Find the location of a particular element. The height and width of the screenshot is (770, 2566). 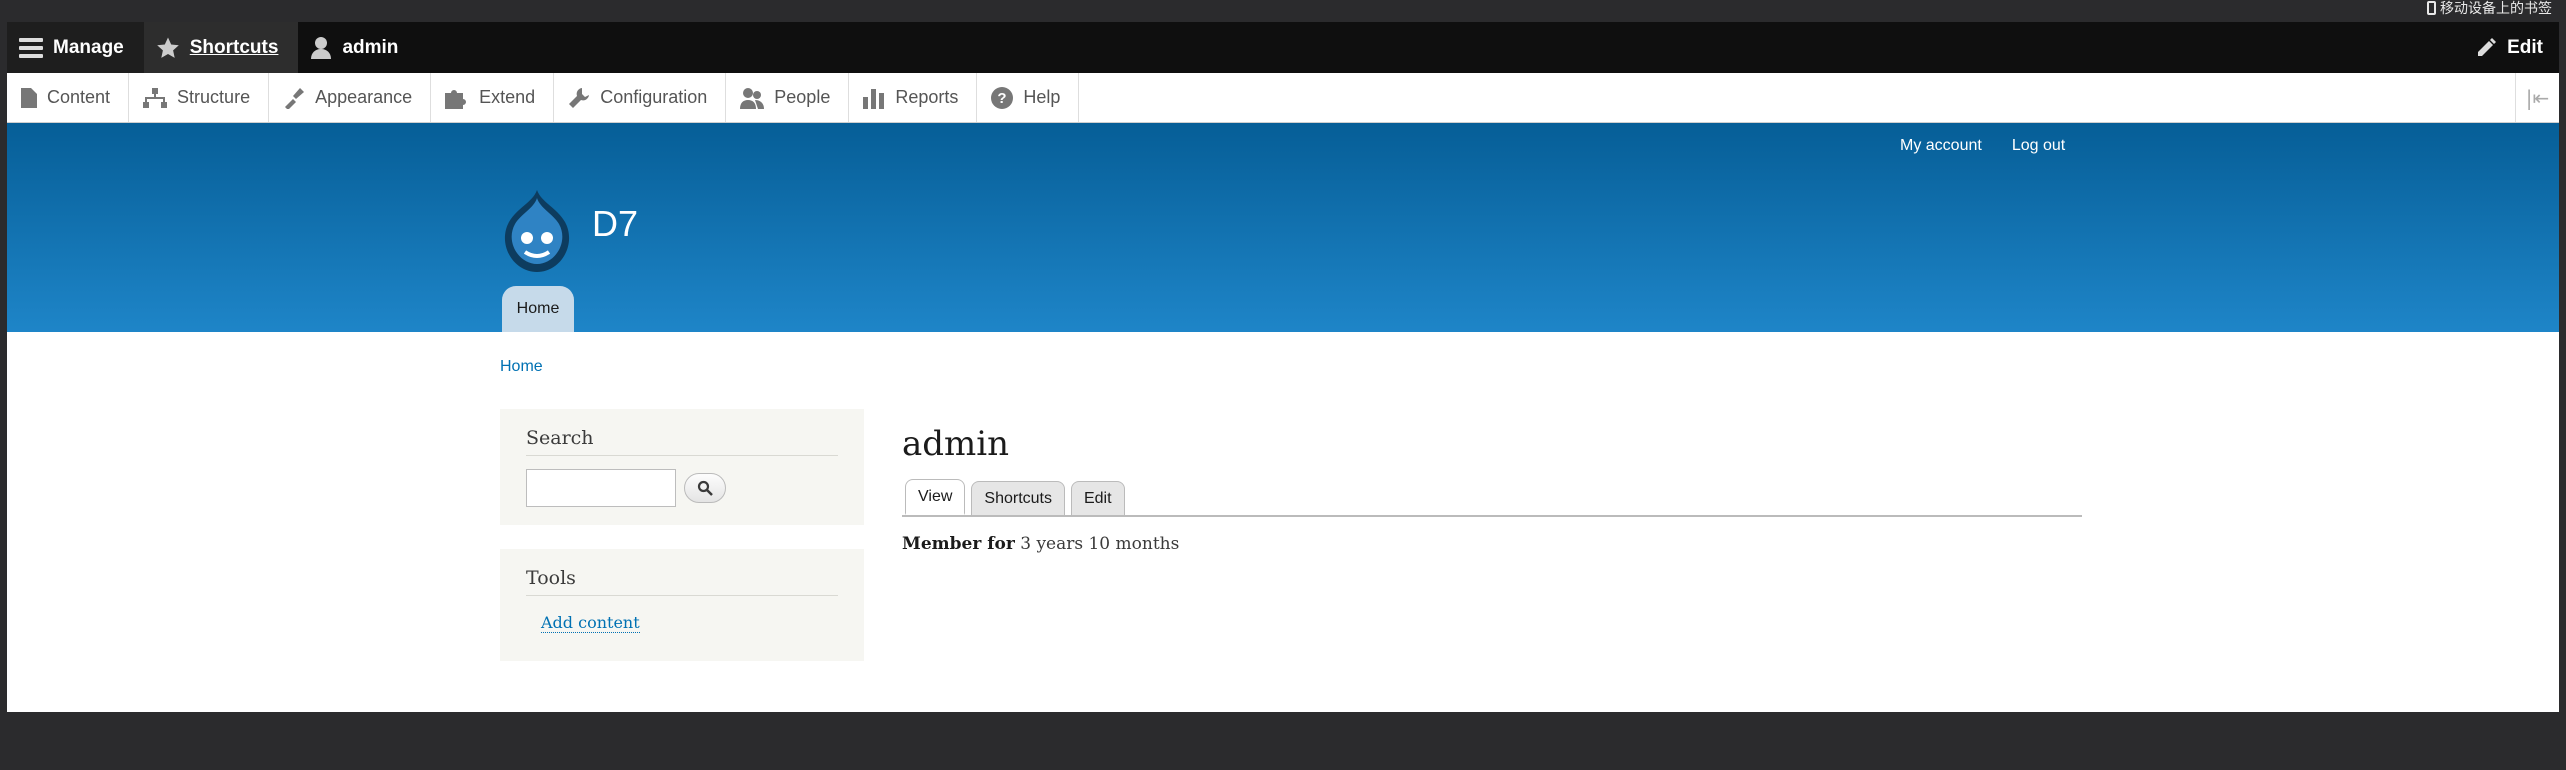

bar-chart-icon is located at coordinates (874, 98).